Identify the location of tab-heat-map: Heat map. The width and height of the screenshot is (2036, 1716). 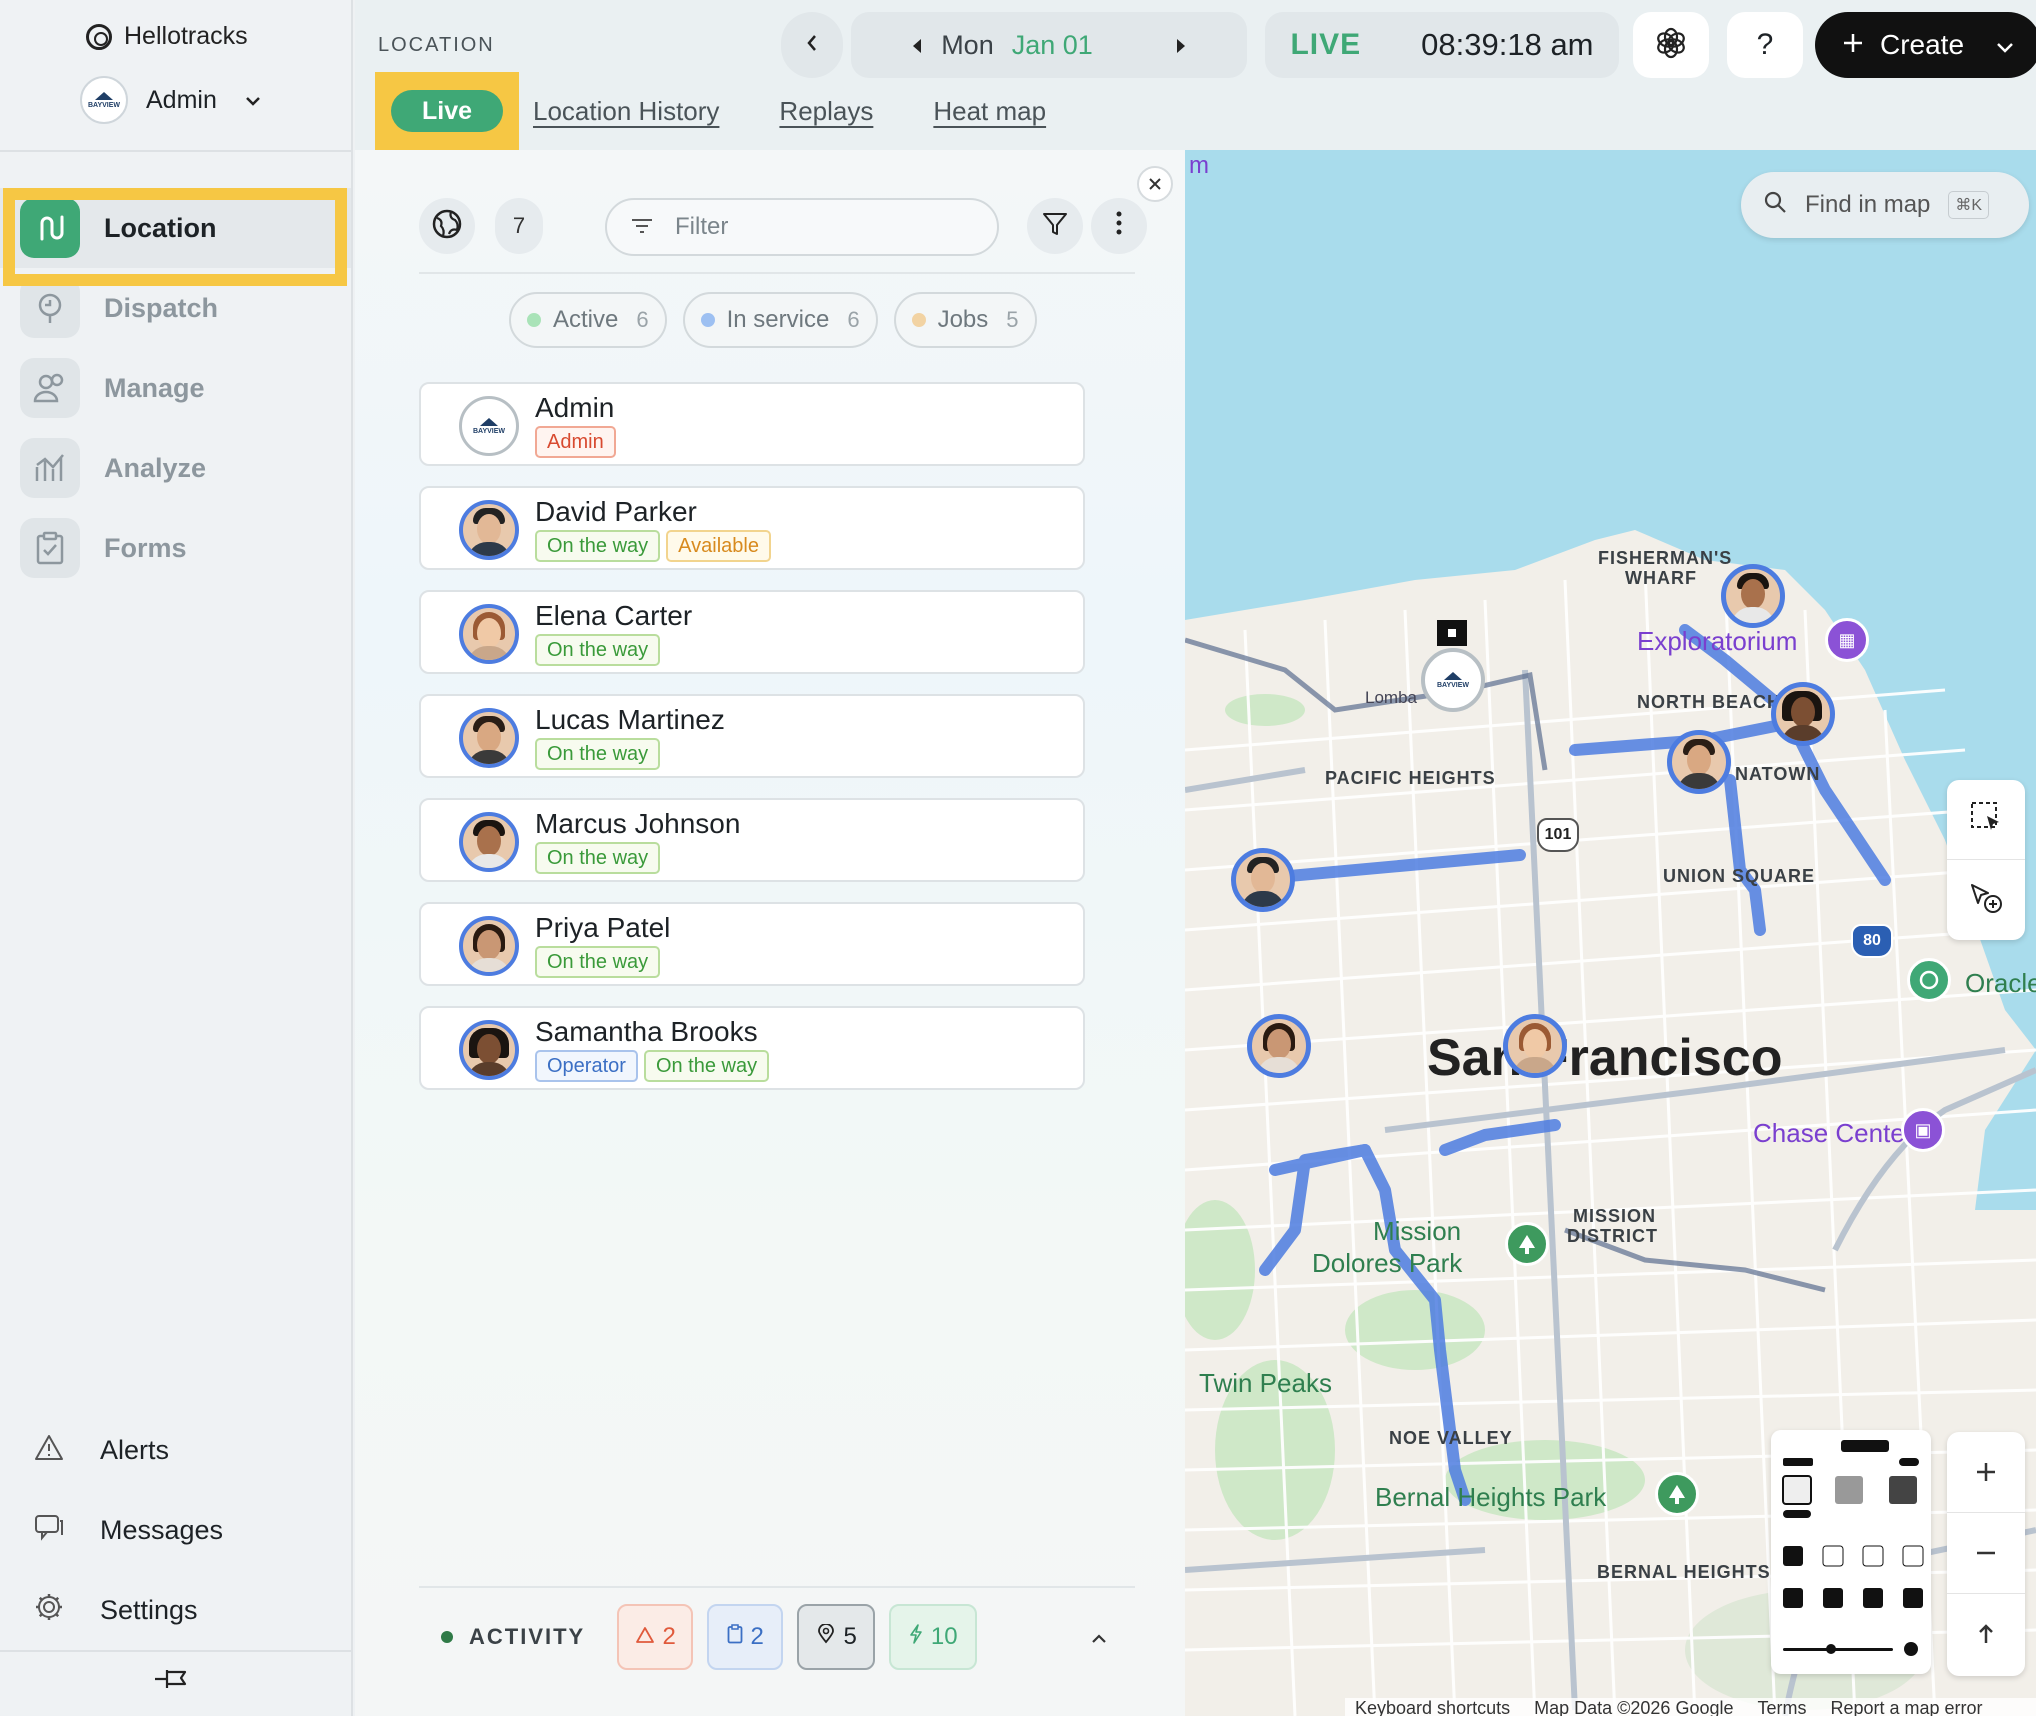
(989, 111).